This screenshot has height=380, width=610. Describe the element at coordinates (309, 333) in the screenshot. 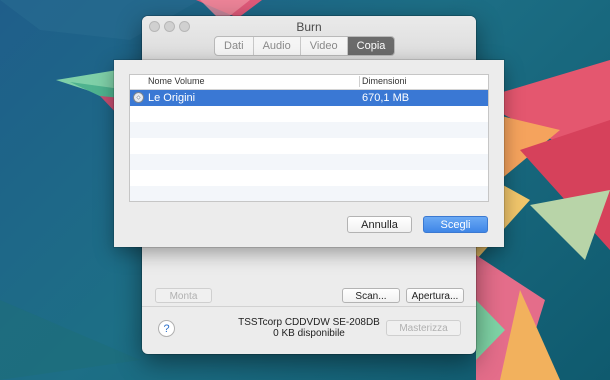

I see `drive-free-space: 0 KB disponibile` at that location.